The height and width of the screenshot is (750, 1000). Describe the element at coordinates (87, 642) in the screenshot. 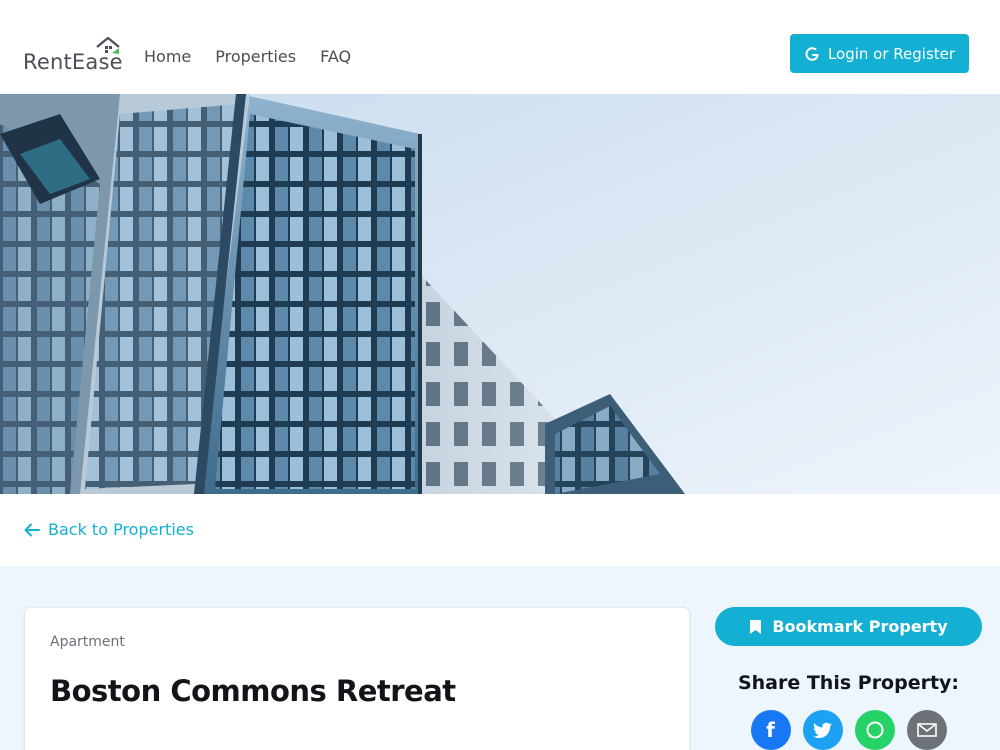

I see `property-type: Apartment` at that location.